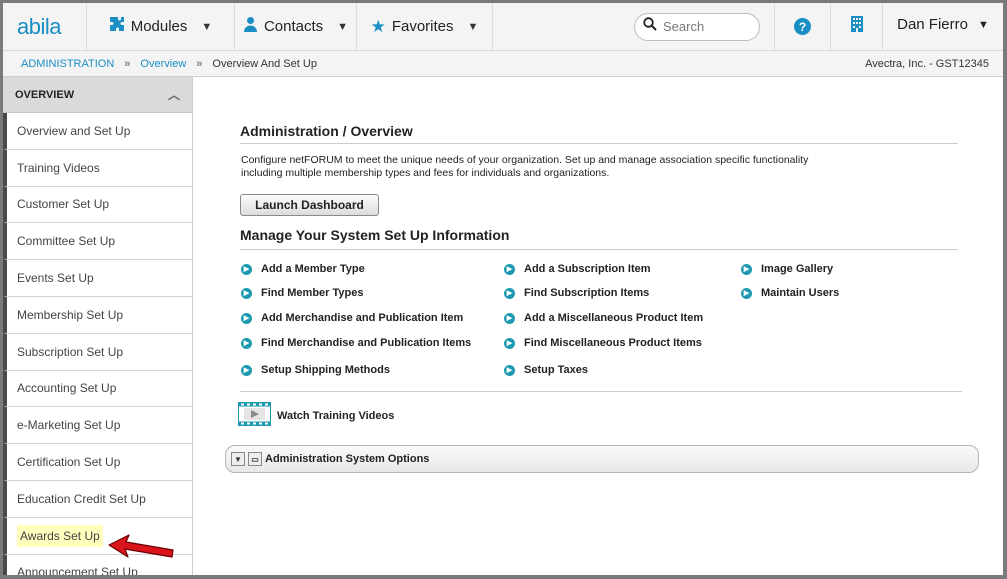 The image size is (1007, 579). Describe the element at coordinates (787, 269) in the screenshot. I see `link-image-gallery: ▶ Image Gallery` at that location.